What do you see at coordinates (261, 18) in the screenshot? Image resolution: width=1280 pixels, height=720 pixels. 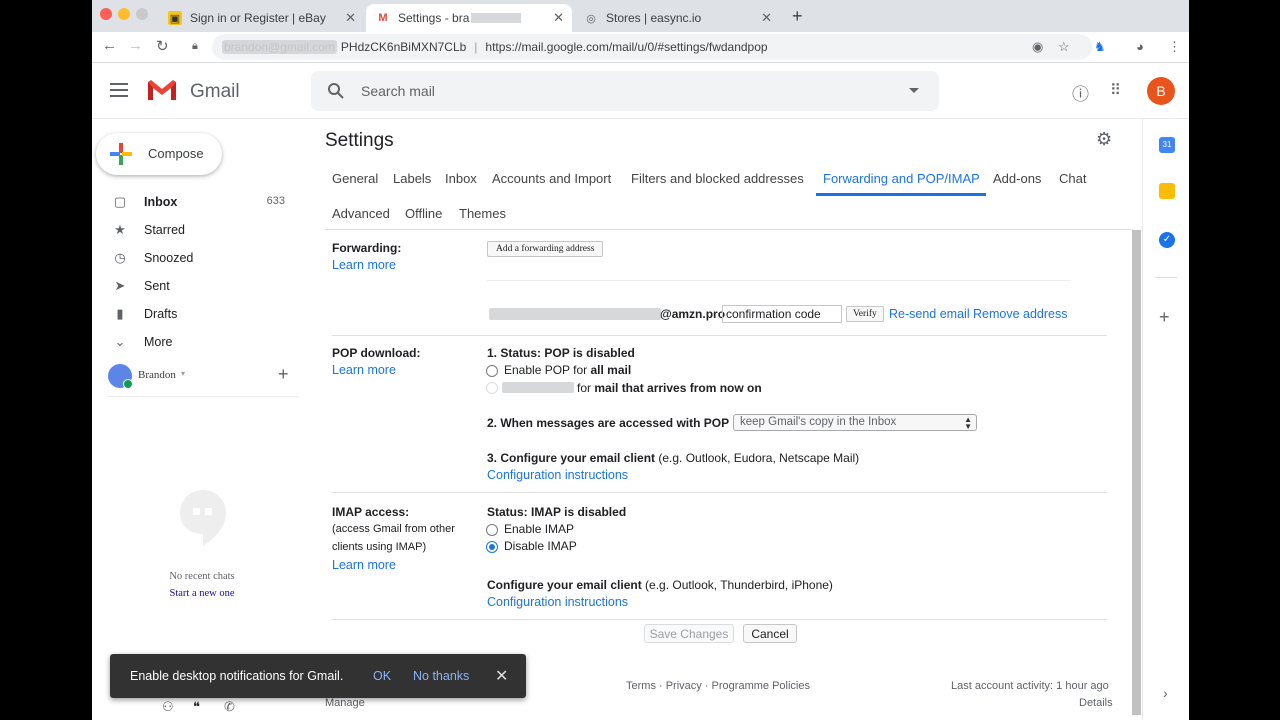 I see `tab-ebay: ▣ Sign in or Register | eBay ✕` at bounding box center [261, 18].